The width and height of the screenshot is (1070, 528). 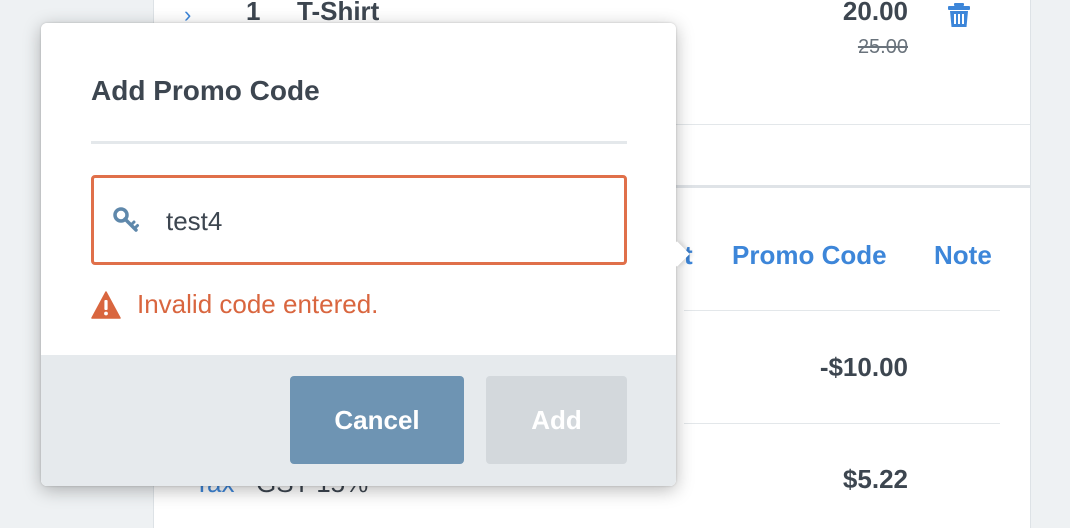 What do you see at coordinates (126, 219) in the screenshot?
I see `key-icon` at bounding box center [126, 219].